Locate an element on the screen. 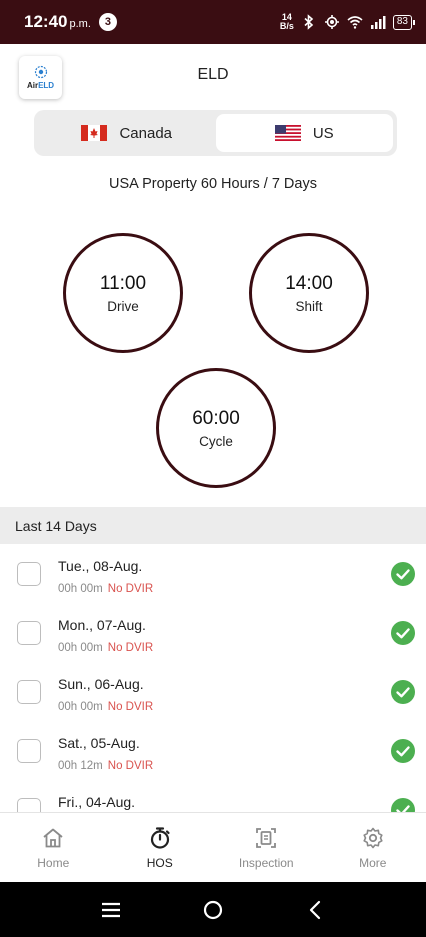  day-duration: 00h 12m is located at coordinates (80, 766).